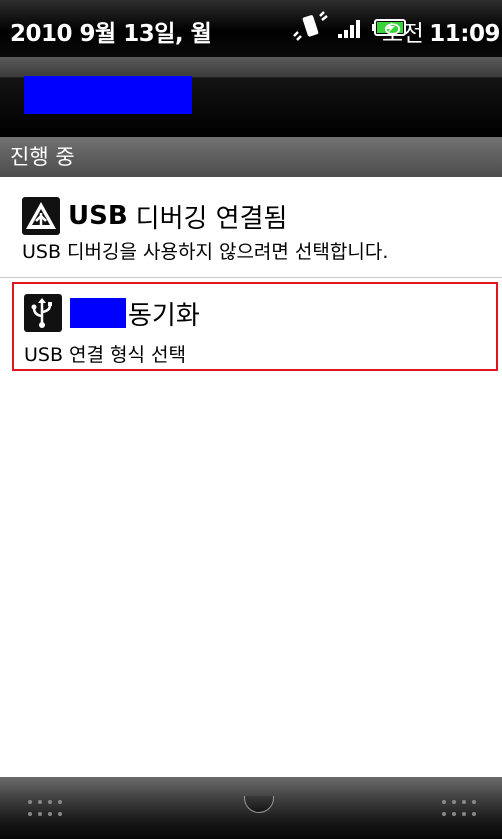  What do you see at coordinates (402, 34) in the screenshot?
I see `status-ampm: 오전` at bounding box center [402, 34].